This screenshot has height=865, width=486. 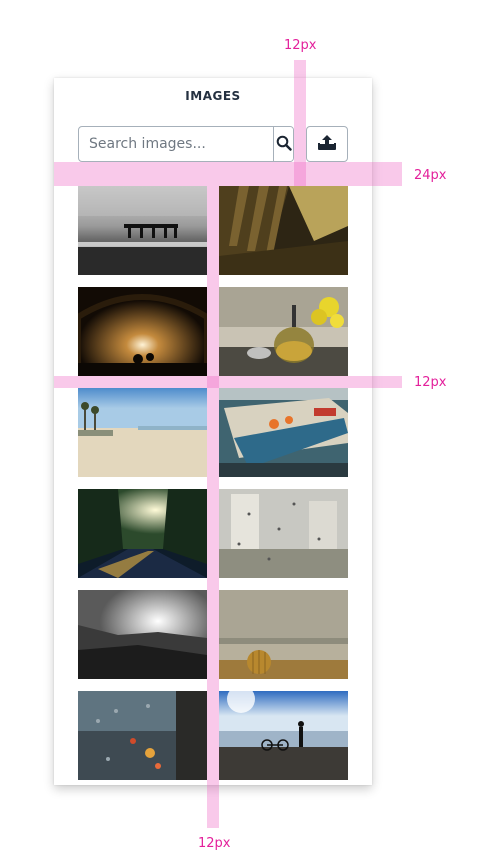 I want to click on search-field, so click(x=186, y=144).